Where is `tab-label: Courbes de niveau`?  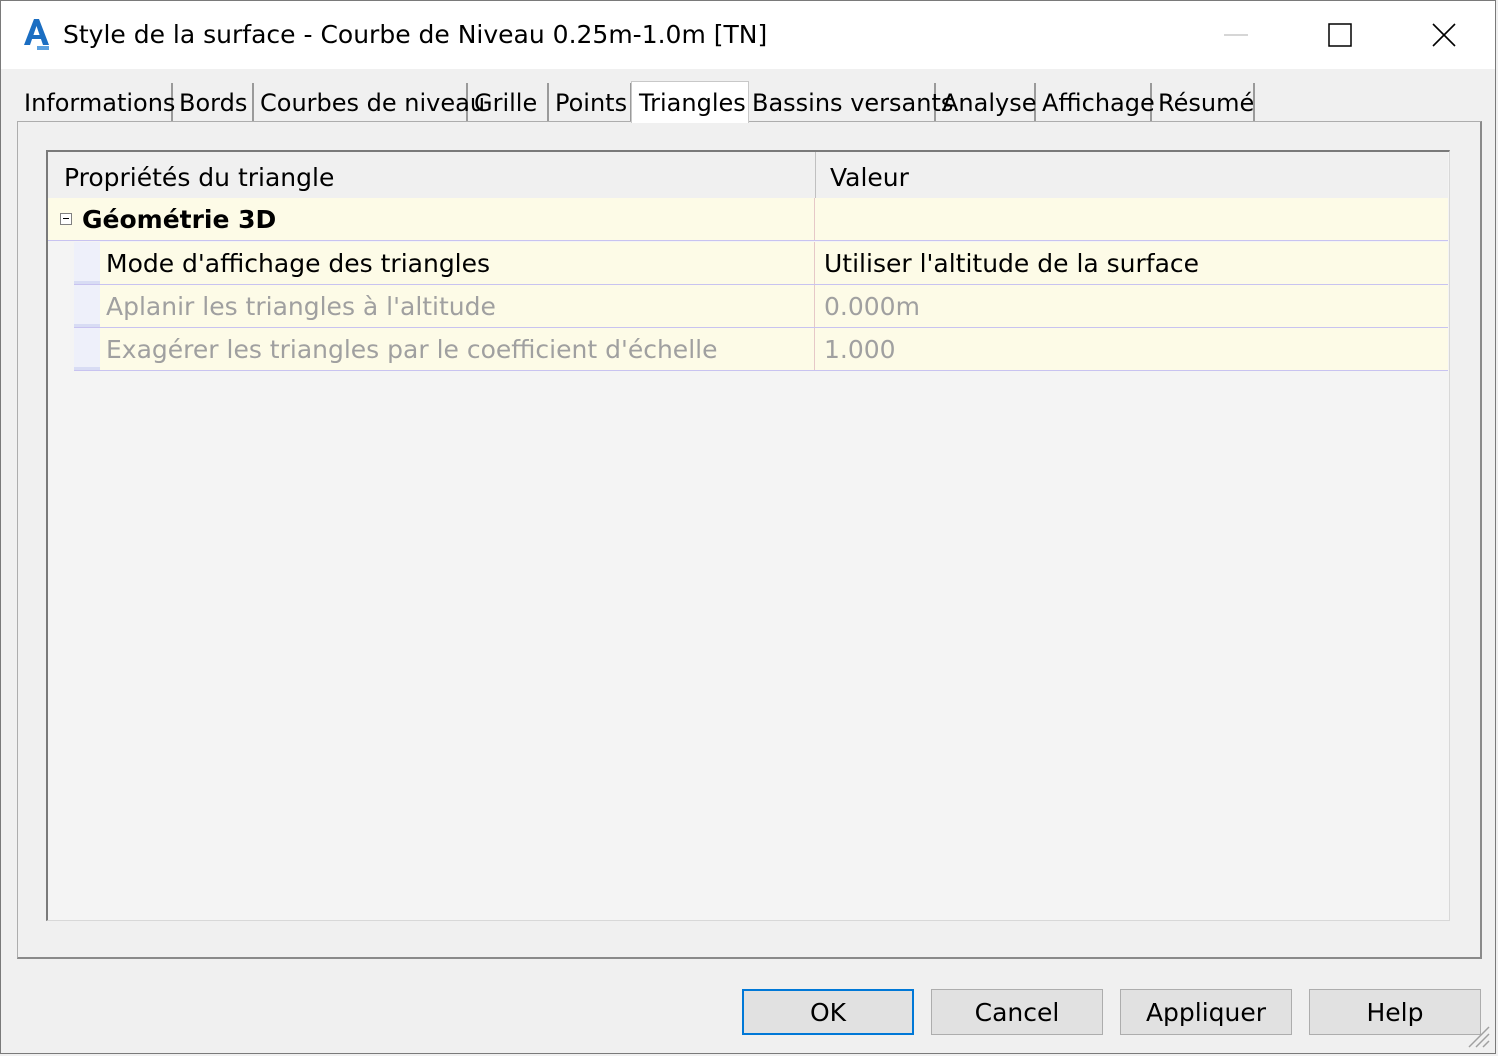 tab-label: Courbes de niveau is located at coordinates (373, 103).